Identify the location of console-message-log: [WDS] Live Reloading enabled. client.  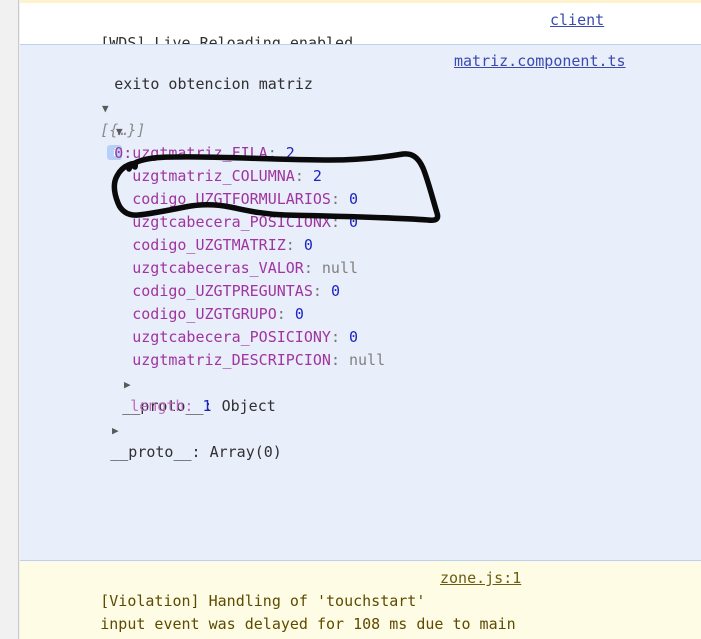
(360, 26).